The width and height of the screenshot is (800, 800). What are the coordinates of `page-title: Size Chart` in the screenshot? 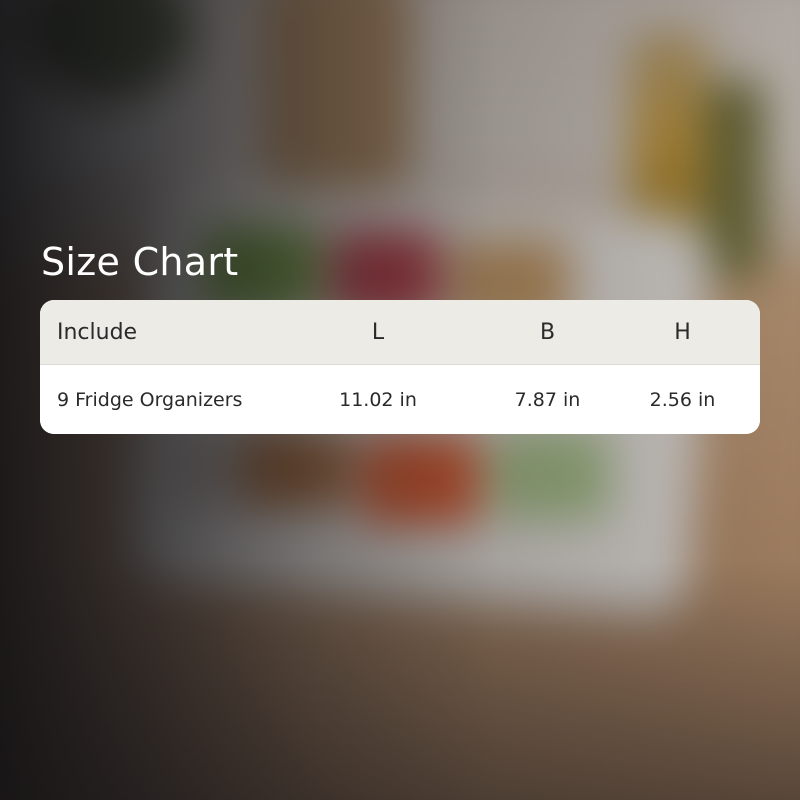 It's located at (140, 262).